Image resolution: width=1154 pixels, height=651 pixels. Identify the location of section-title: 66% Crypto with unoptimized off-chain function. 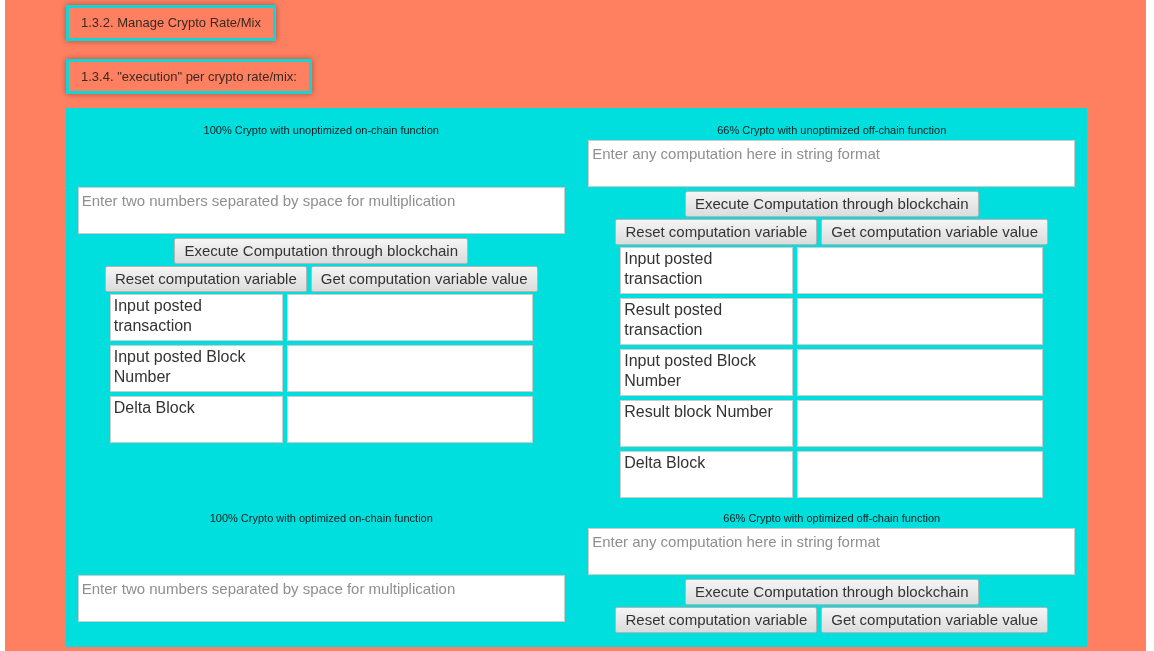
(832, 130).